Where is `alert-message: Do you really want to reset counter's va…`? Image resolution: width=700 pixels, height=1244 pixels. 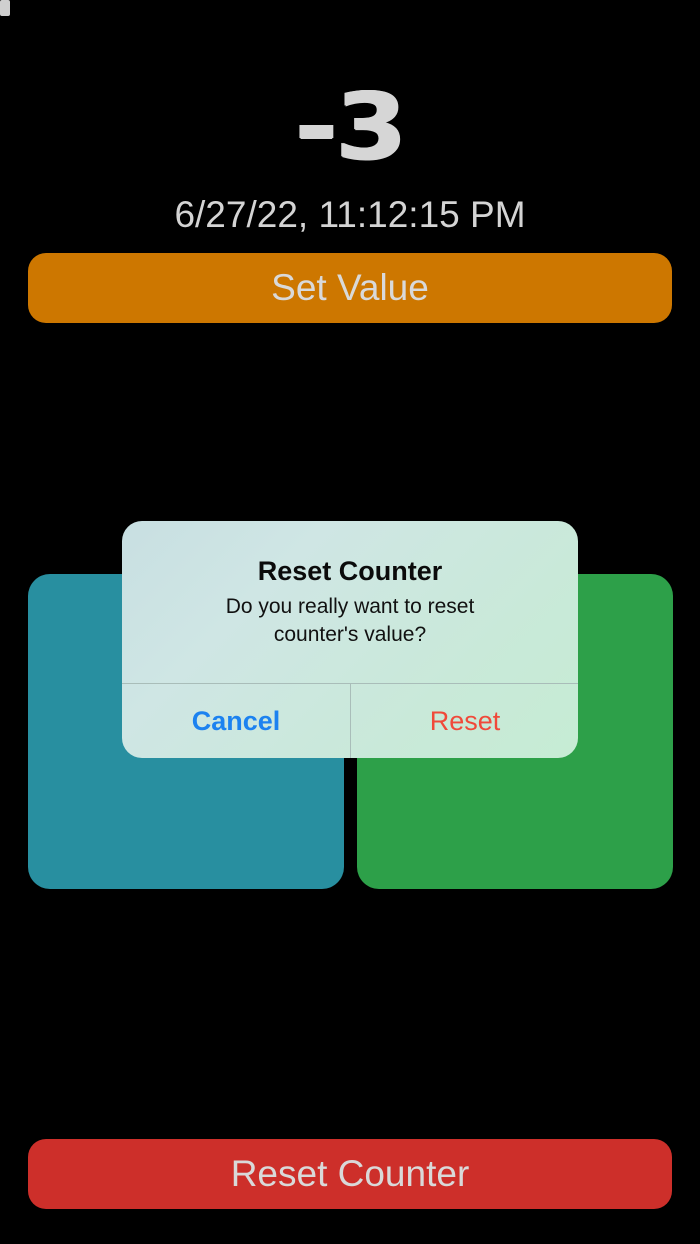 alert-message: Do you really want to reset counter's va… is located at coordinates (350, 621).